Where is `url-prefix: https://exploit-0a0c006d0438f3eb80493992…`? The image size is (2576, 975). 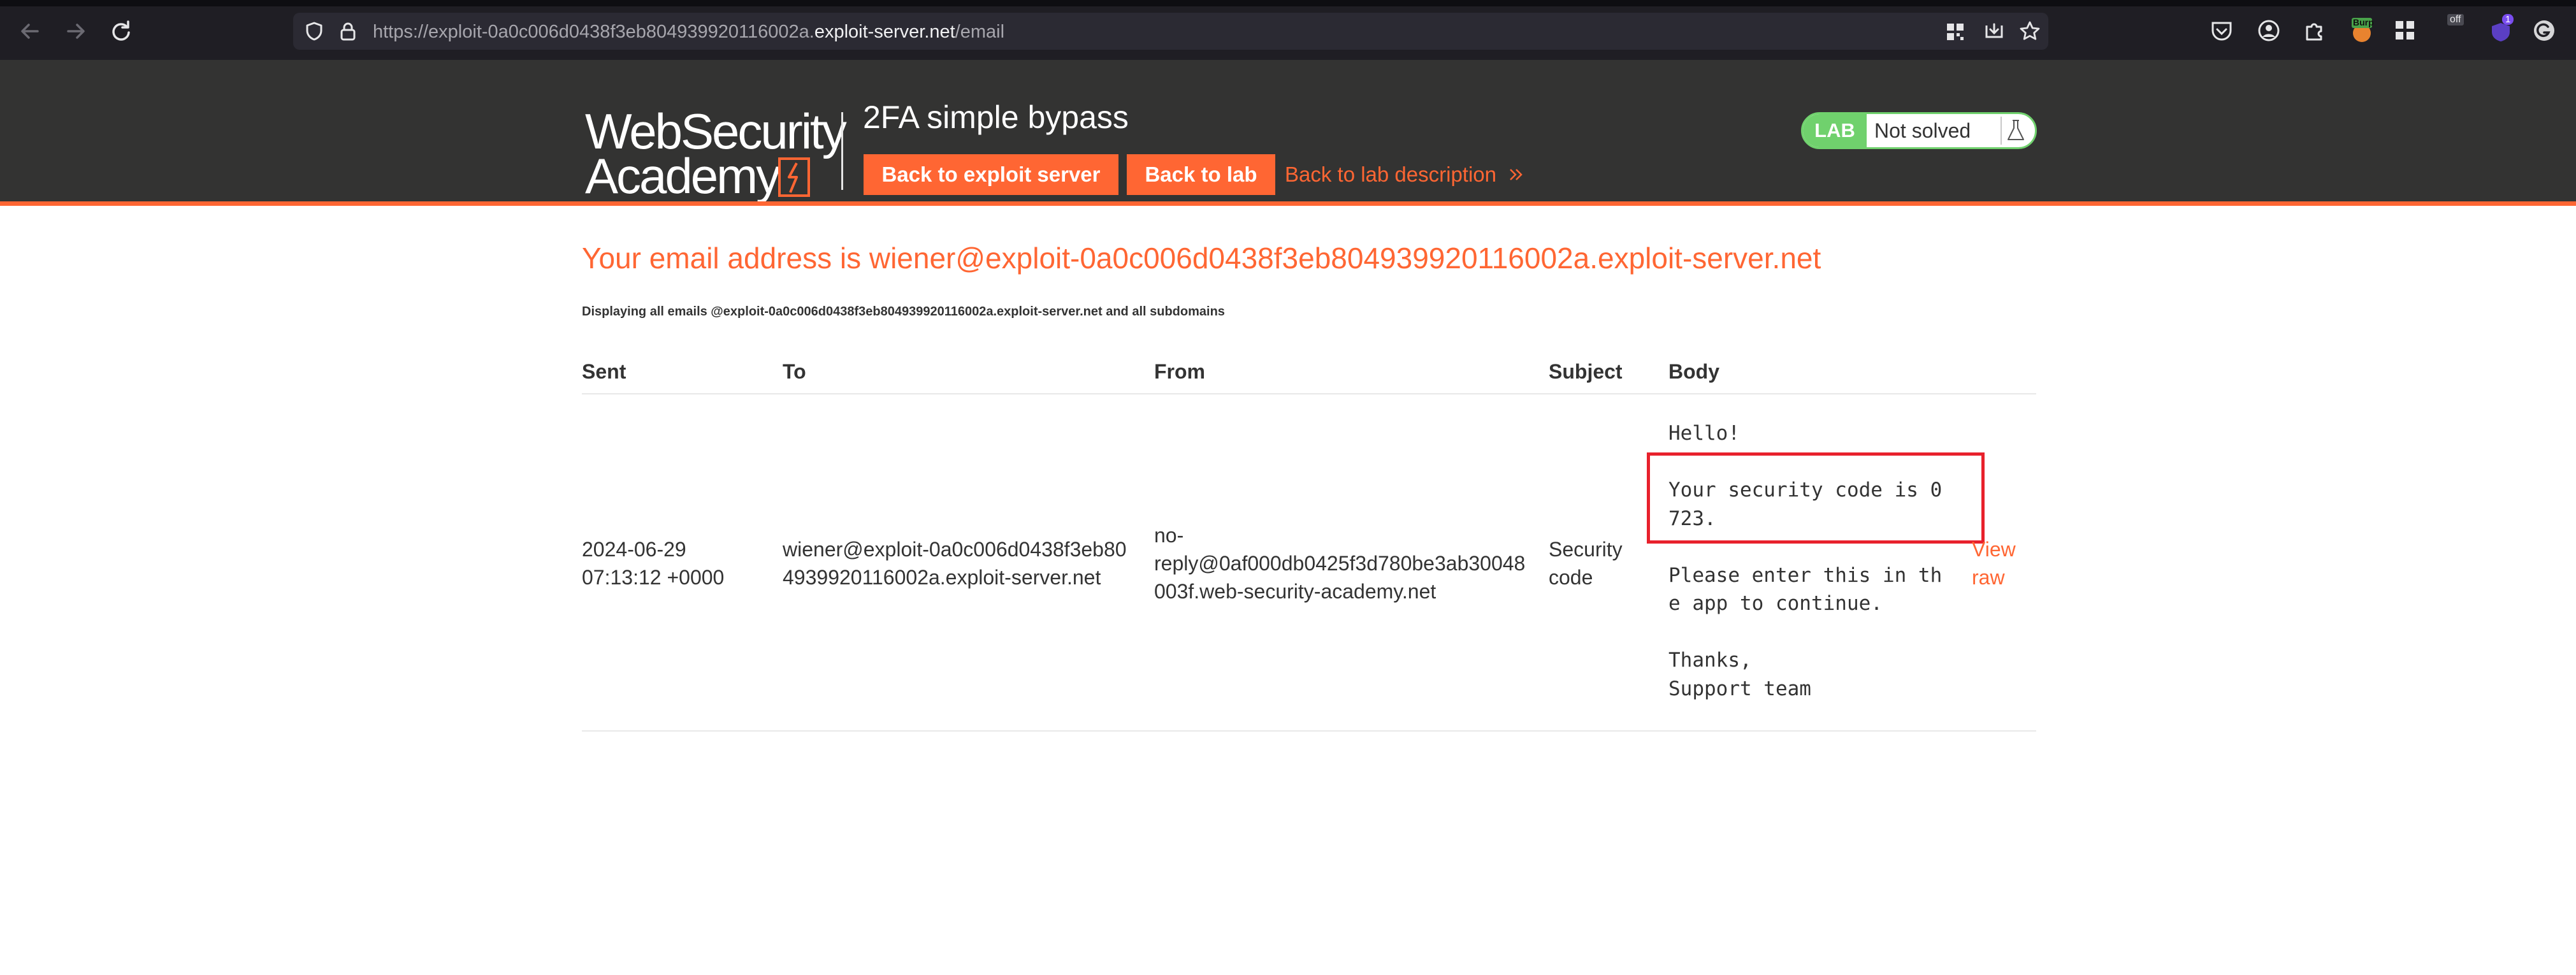 url-prefix: https://exploit-0a0c006d0438f3eb80493992… is located at coordinates (593, 32).